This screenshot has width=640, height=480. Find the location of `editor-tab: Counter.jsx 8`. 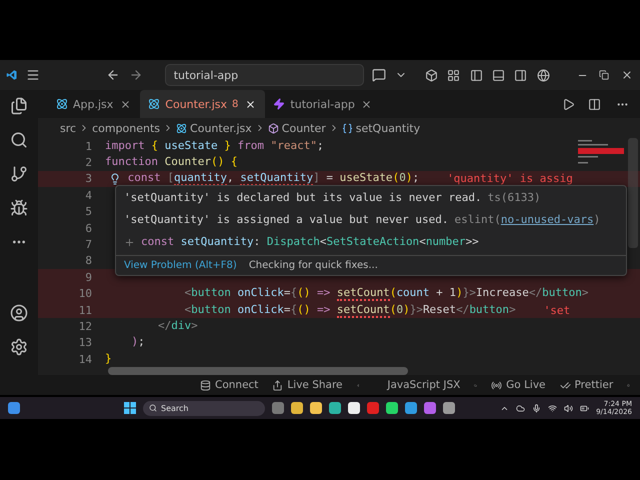

editor-tab: Counter.jsx 8 is located at coordinates (203, 104).